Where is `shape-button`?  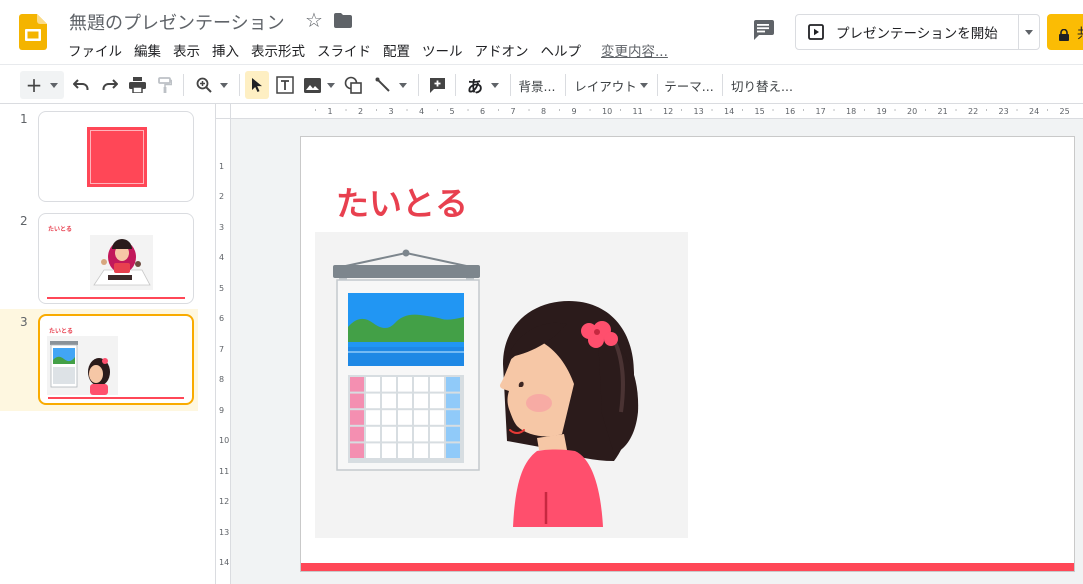
shape-button is located at coordinates (353, 85).